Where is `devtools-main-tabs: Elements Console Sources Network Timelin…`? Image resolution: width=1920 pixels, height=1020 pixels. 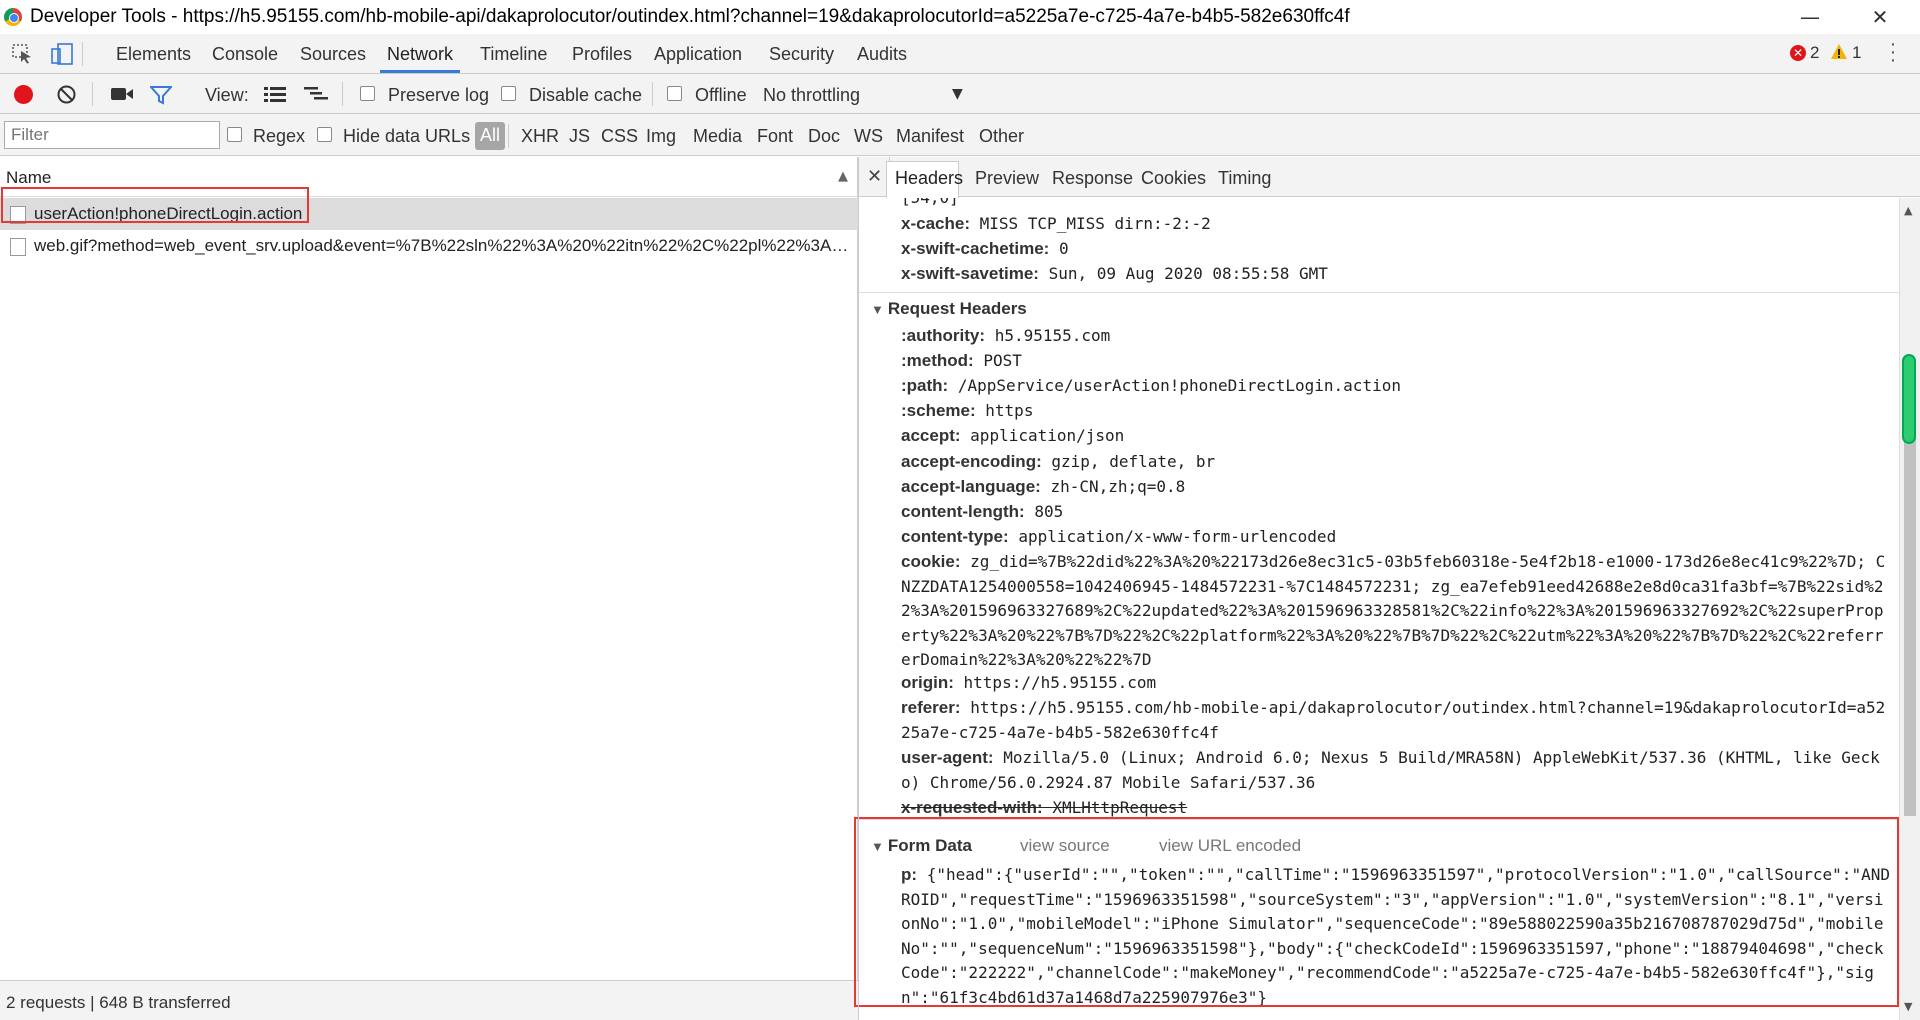 devtools-main-tabs: Elements Console Sources Network Timelin… is located at coordinates (960, 54).